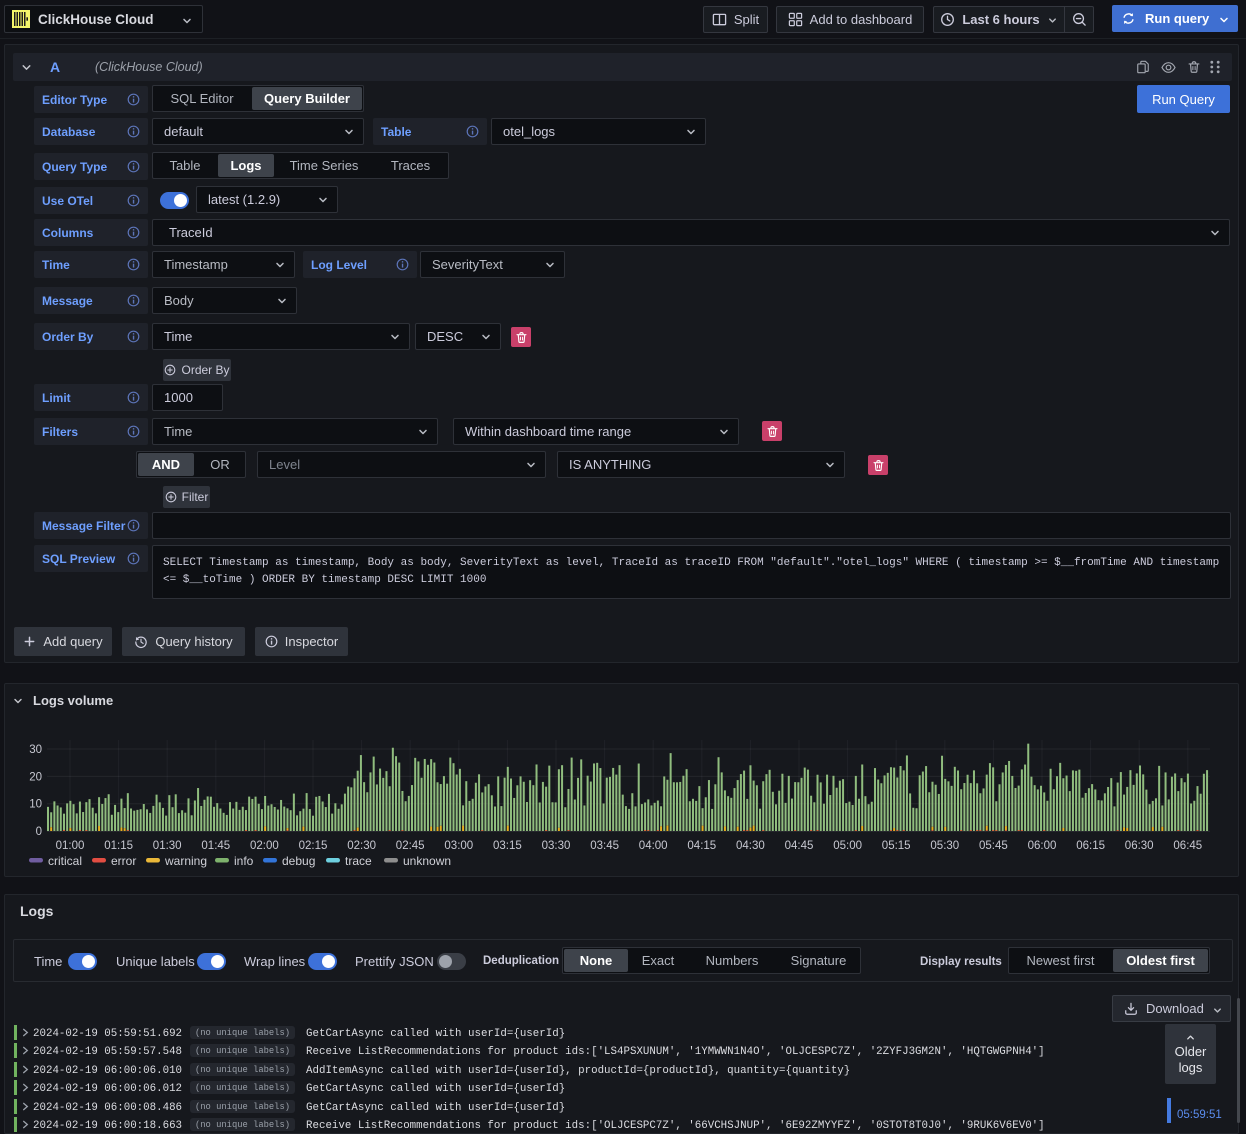  Describe the element at coordinates (556, 846) in the screenshot. I see `svg-text: 03:30` at that location.